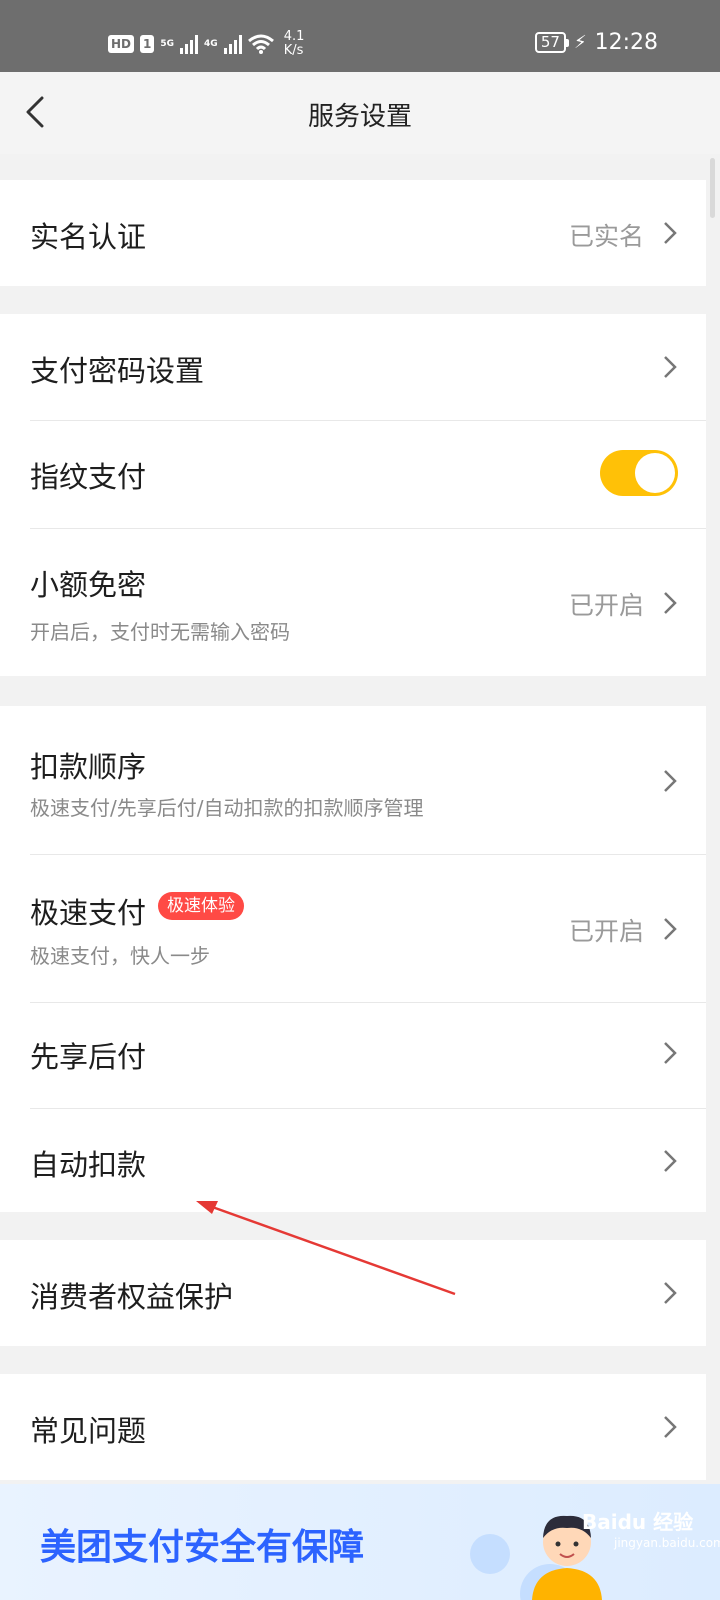 This screenshot has height=1600, width=720. I want to click on pay-password-label: 支付密码设置, so click(117, 371).